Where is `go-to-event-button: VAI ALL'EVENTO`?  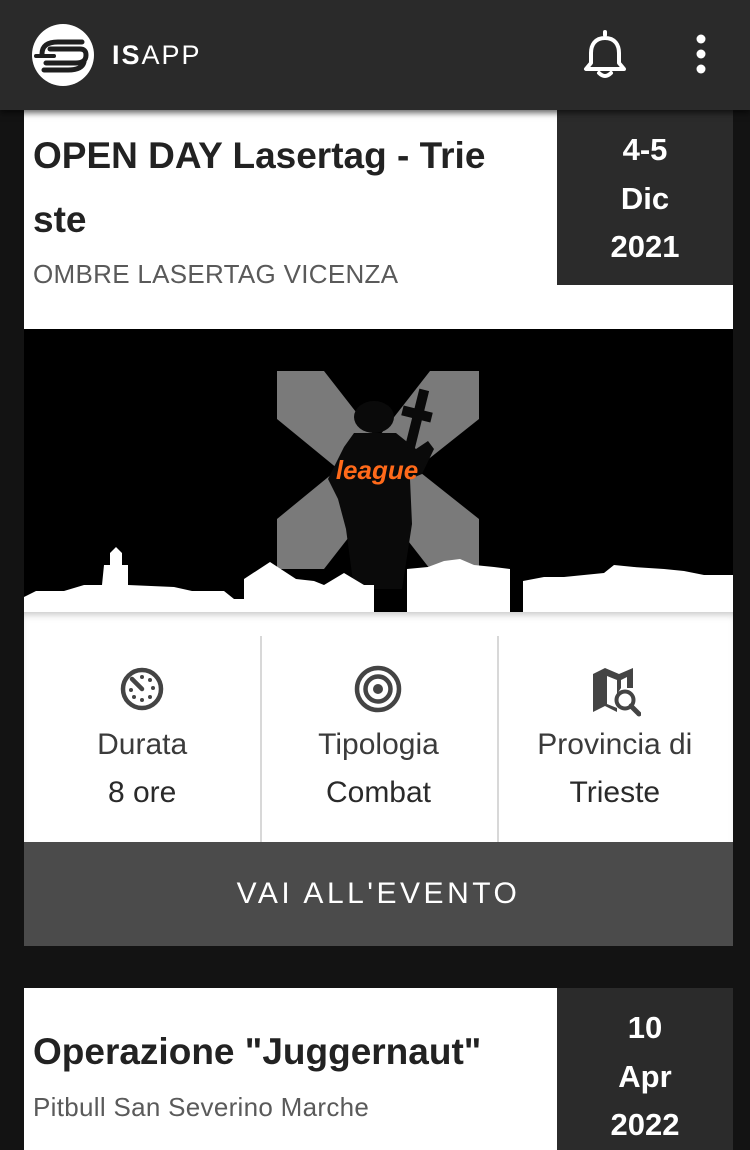 go-to-event-button: VAI ALL'EVENTO is located at coordinates (378, 894).